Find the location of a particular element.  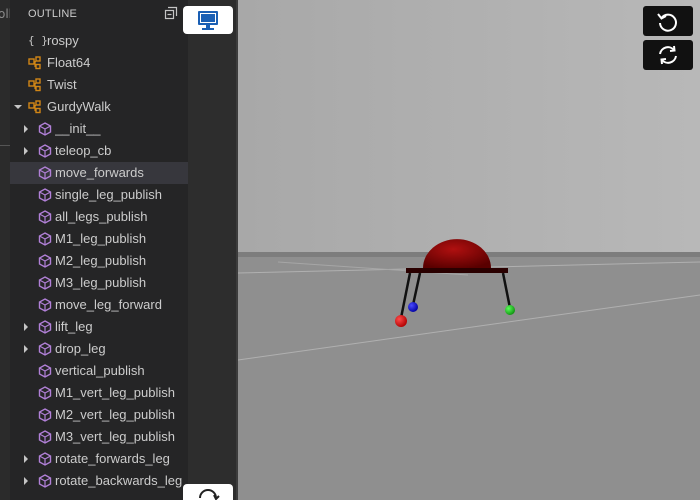

outline-item-label: M1_leg_publish is located at coordinates (101, 238).